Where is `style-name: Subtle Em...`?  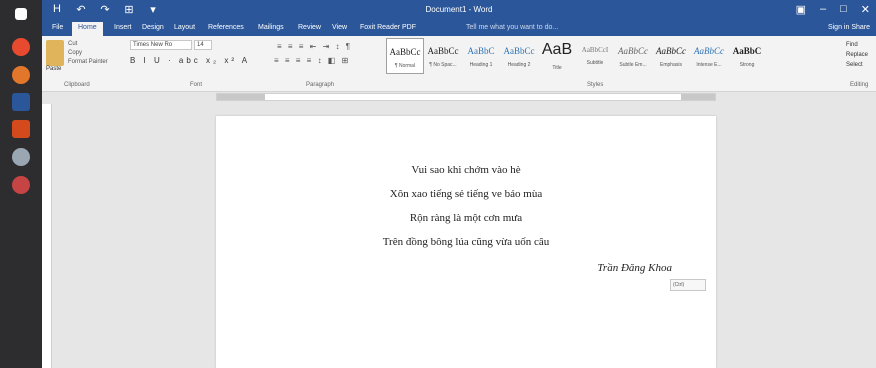 style-name: Subtle Em... is located at coordinates (633, 65).